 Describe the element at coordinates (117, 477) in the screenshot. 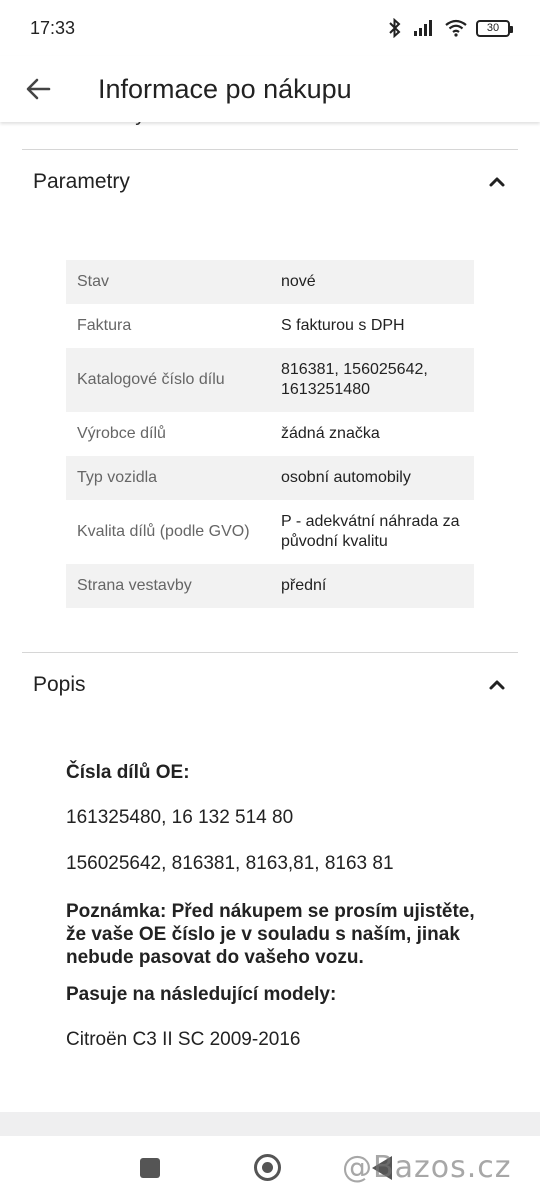

I see `param-label: Typ vozidla` at that location.